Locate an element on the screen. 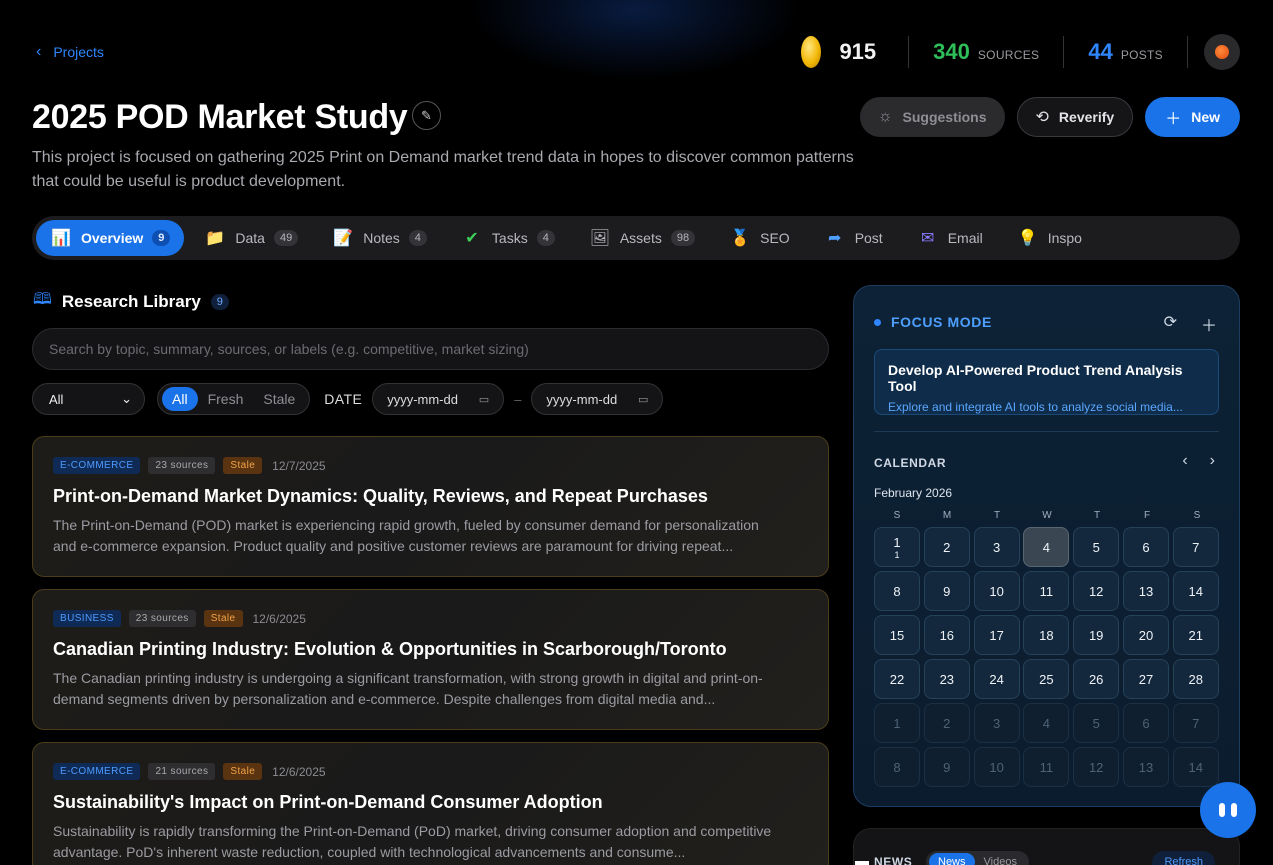  tab-inspo: 💡 Inspo is located at coordinates (1049, 238).